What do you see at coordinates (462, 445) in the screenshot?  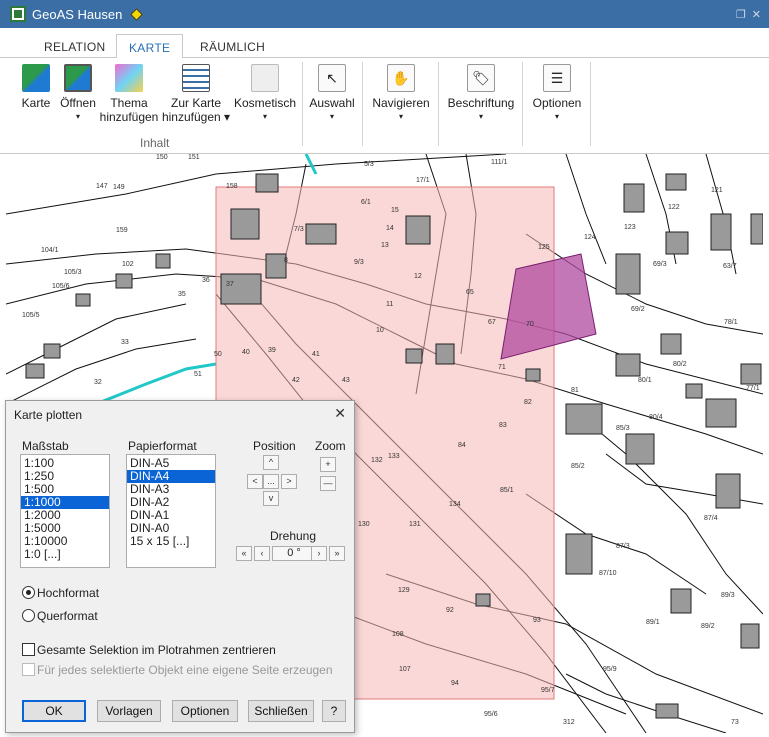 I see `svg-text: 84` at bounding box center [462, 445].